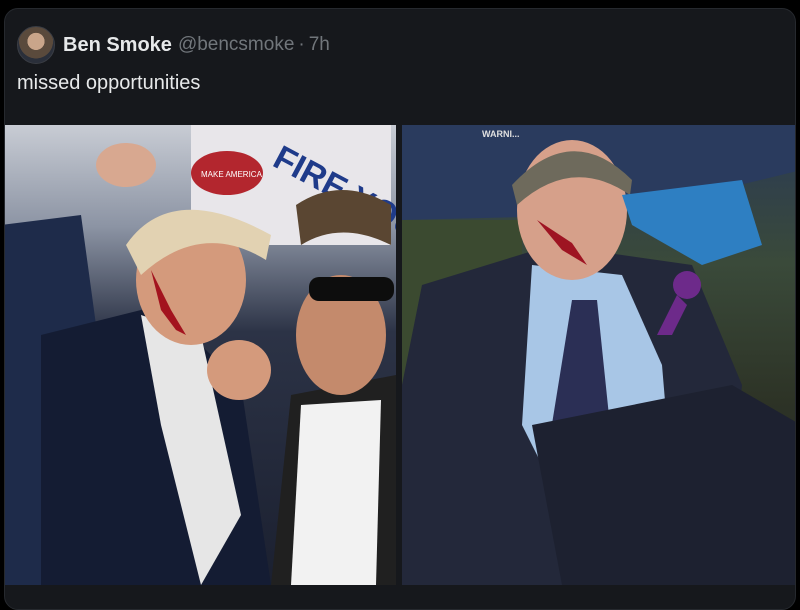  Describe the element at coordinates (109, 83) in the screenshot. I see `tweet-text: missed opportunities` at that location.